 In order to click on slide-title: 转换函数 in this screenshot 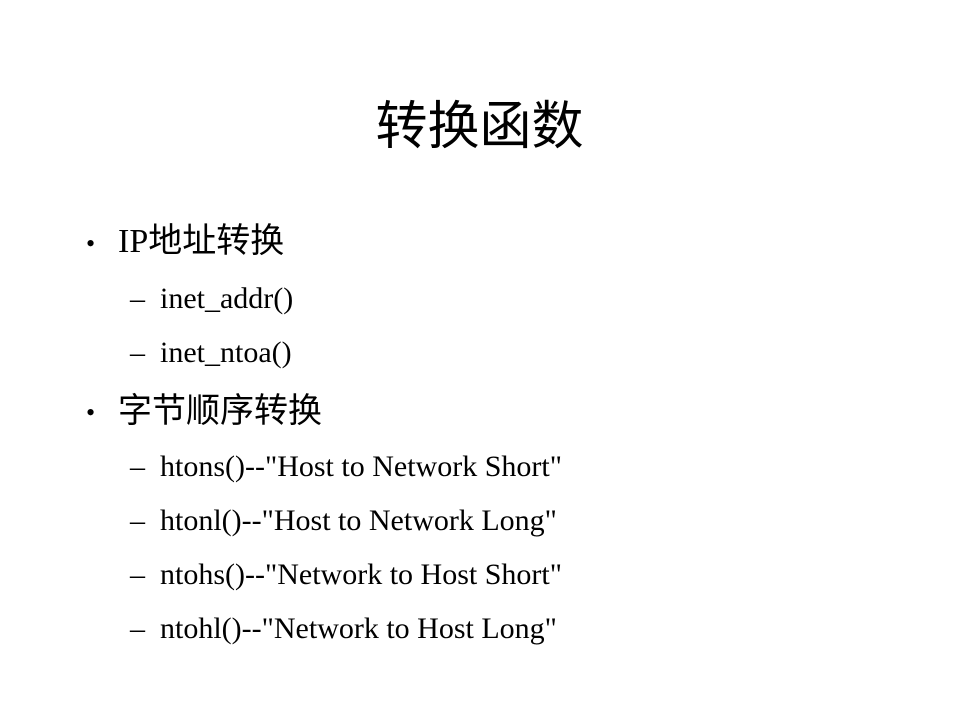, I will do `click(479, 127)`.